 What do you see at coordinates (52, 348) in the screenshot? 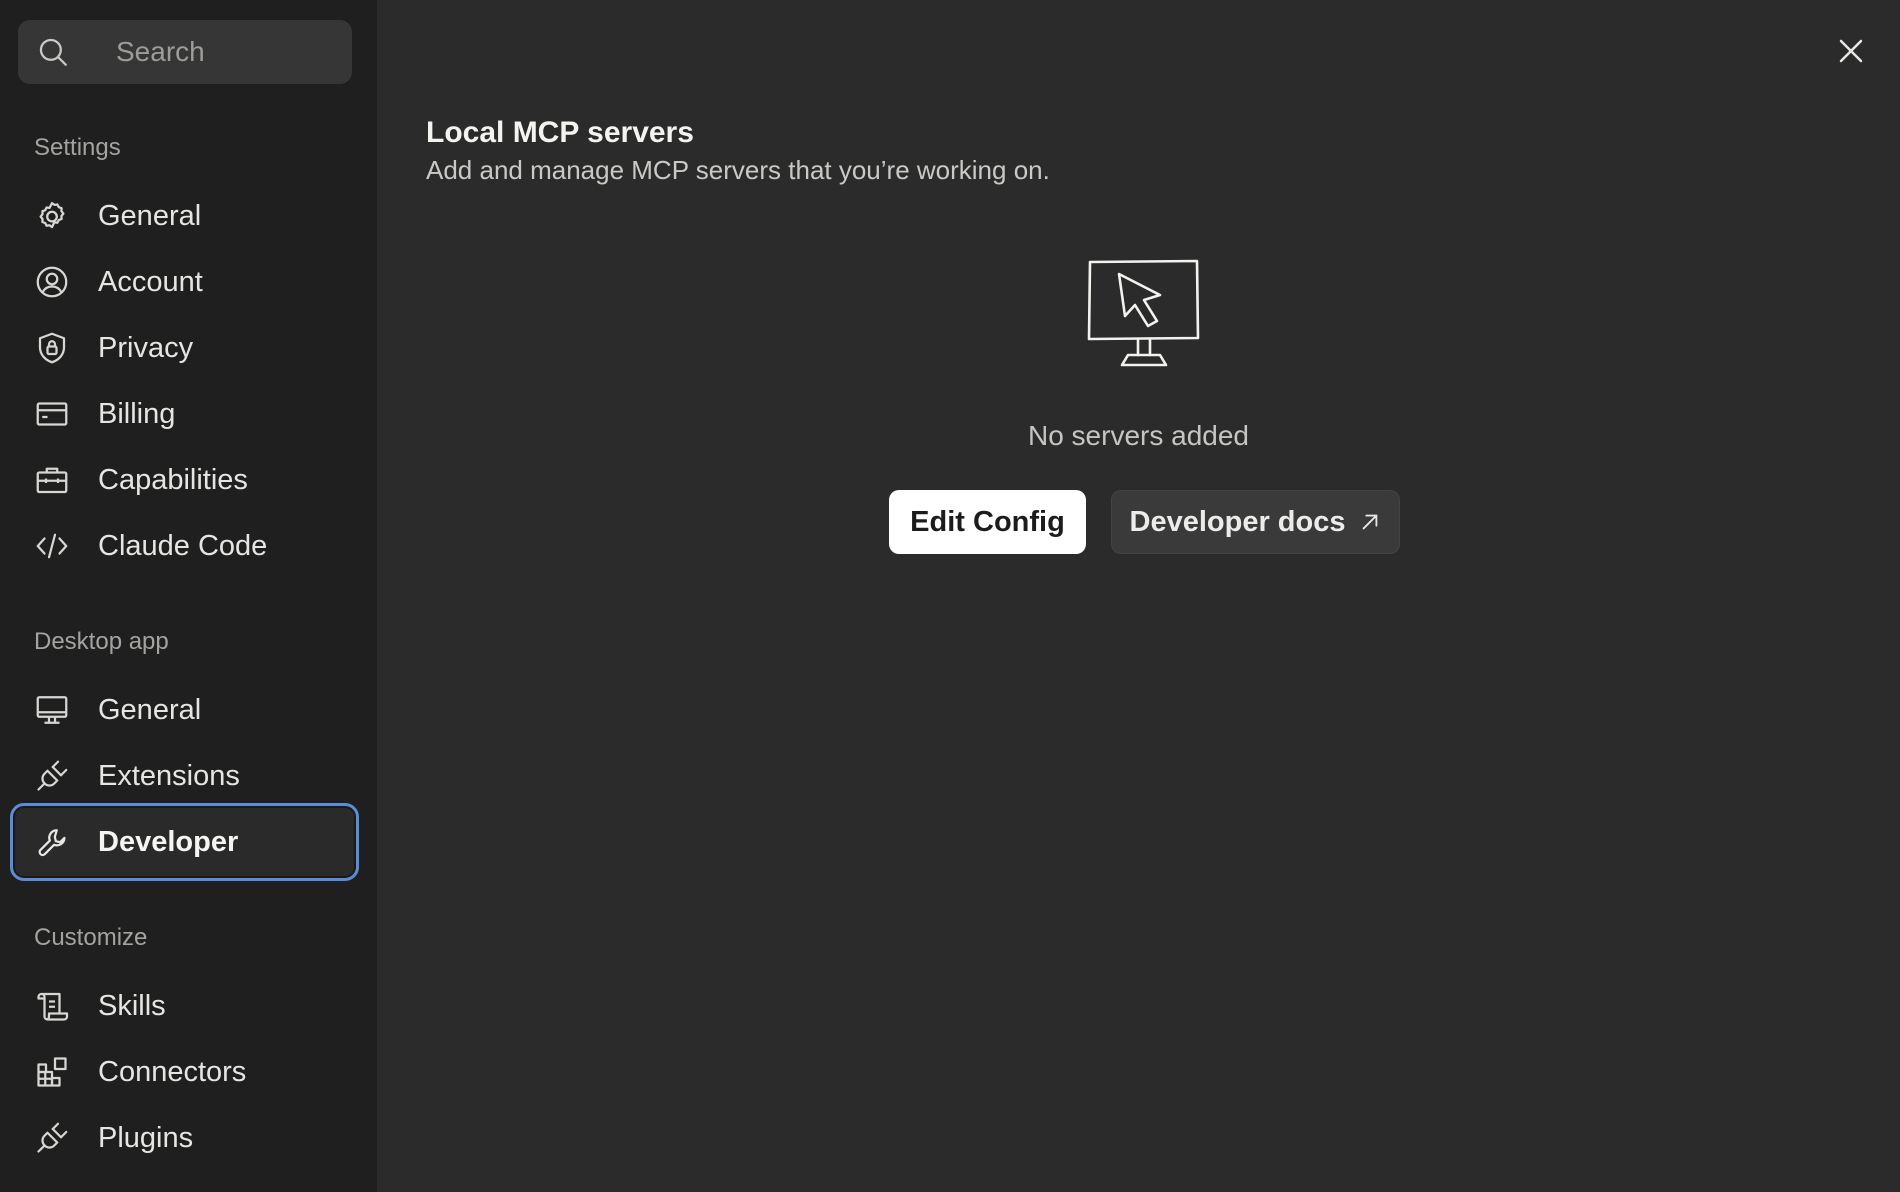
I see `shield-lock-icon` at bounding box center [52, 348].